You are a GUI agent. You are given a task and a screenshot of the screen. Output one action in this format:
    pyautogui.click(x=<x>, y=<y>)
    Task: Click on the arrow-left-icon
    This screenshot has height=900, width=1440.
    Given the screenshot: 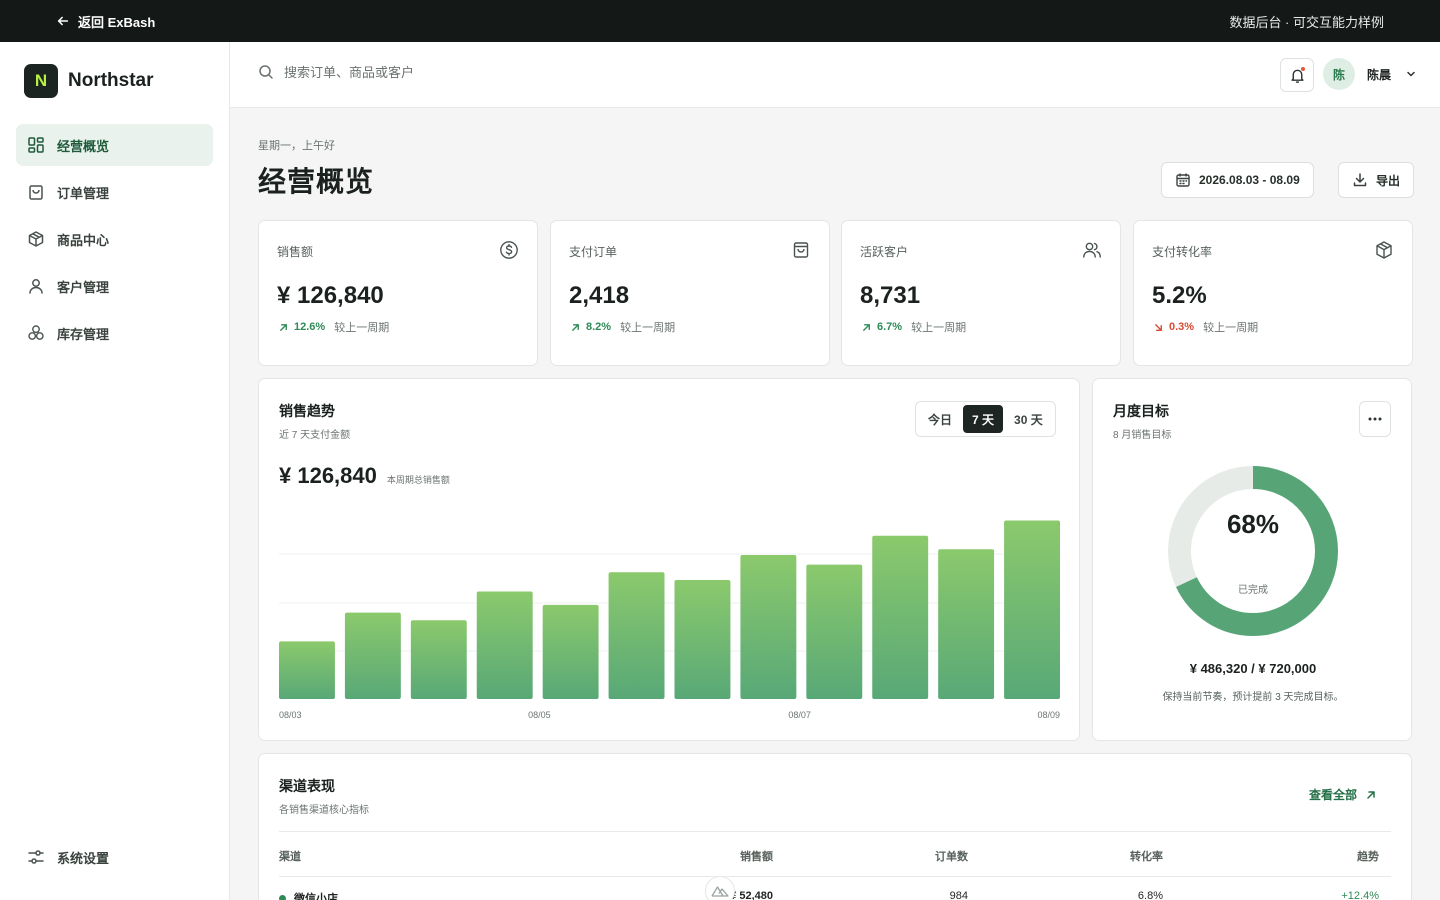 What is the action you would take?
    pyautogui.click(x=63, y=21)
    